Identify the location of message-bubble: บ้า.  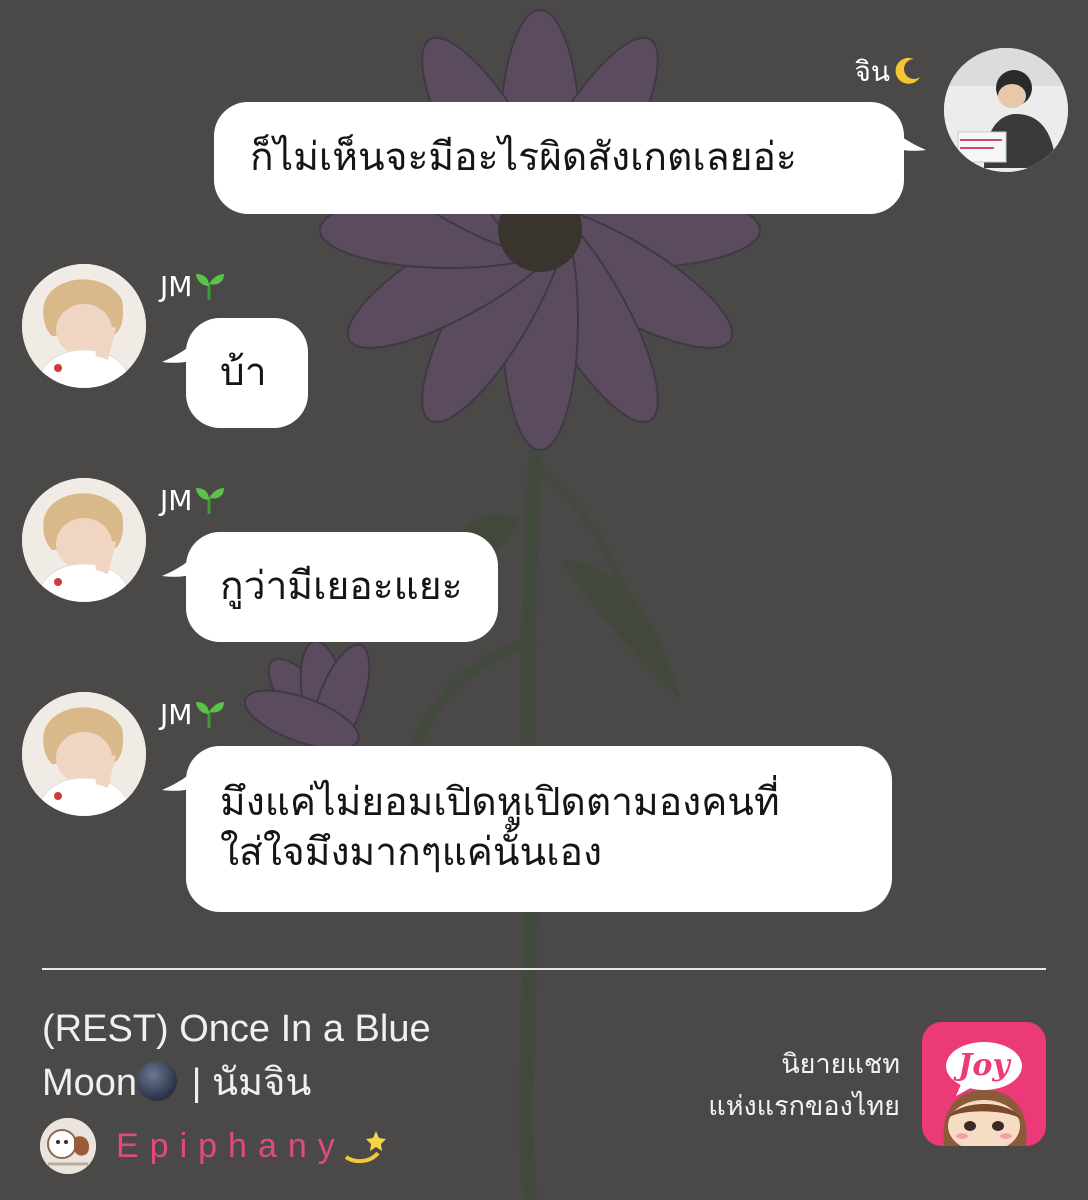
(235, 373).